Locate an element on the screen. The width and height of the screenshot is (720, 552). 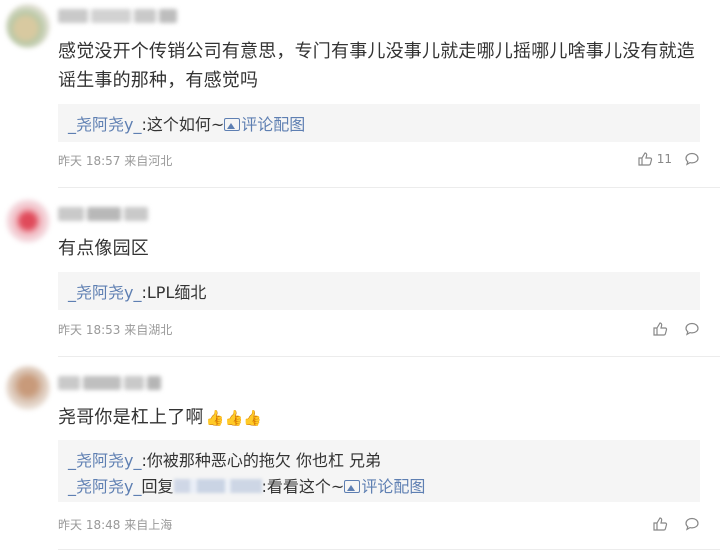
reply-word: 回复 is located at coordinates (157, 486).